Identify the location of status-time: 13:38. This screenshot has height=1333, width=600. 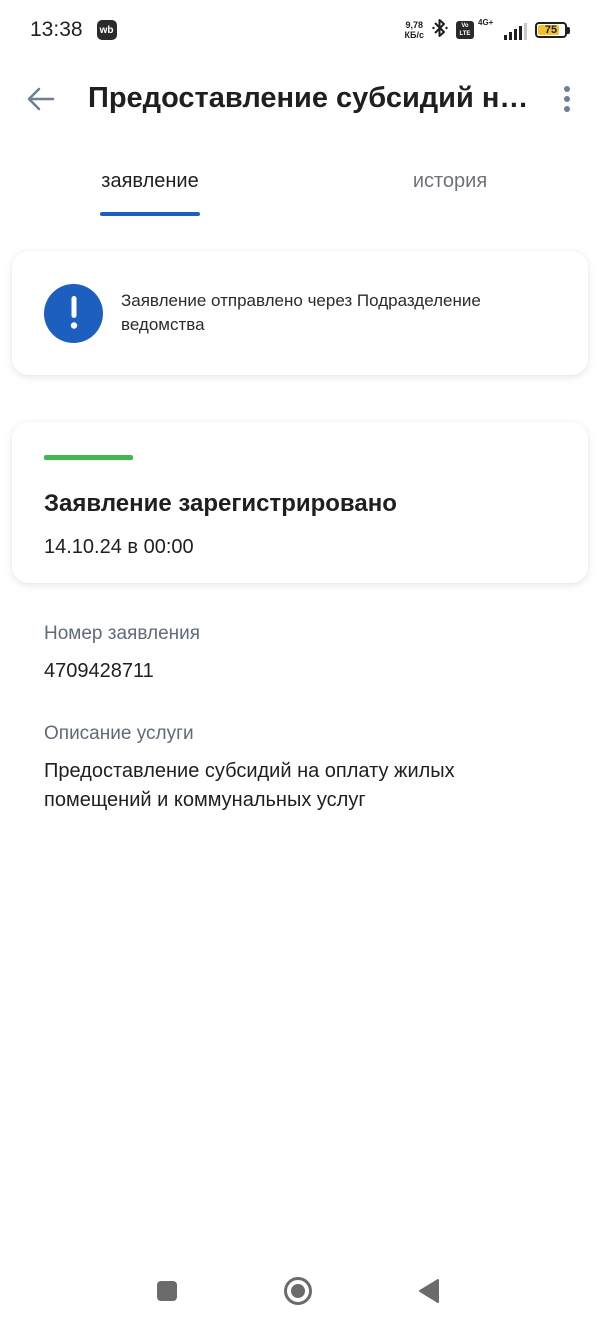
(56, 29).